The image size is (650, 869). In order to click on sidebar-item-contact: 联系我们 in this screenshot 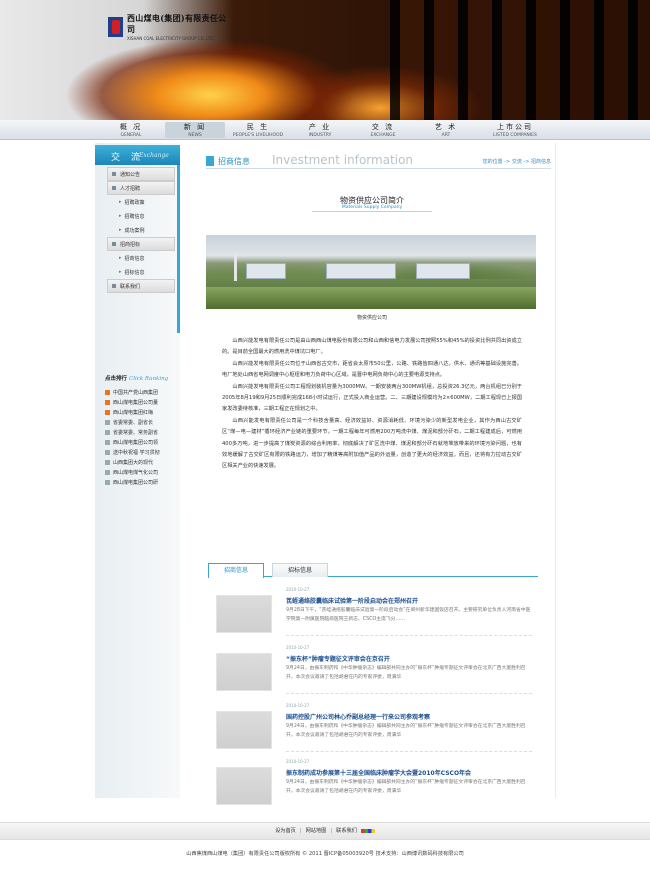, I will do `click(141, 286)`.